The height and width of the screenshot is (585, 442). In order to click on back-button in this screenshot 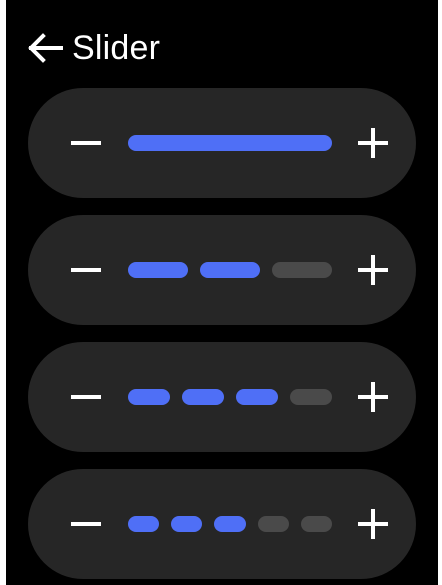, I will do `click(45, 48)`.